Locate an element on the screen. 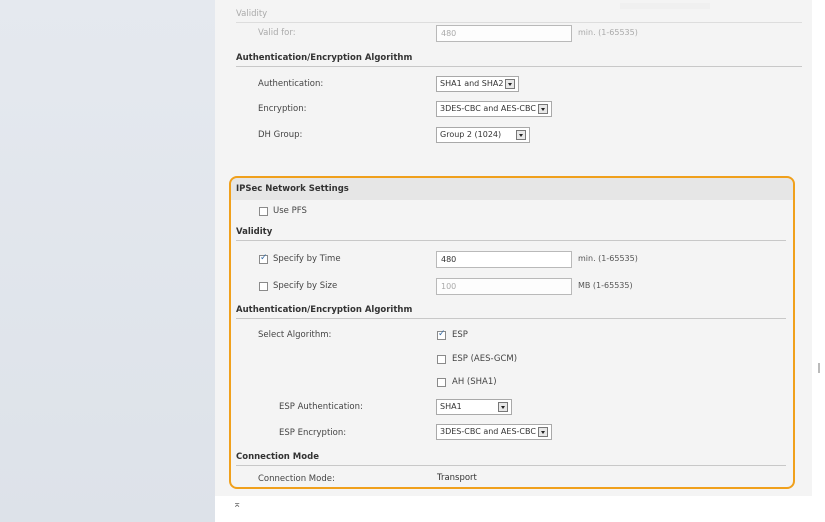 This screenshot has width=825, height=522. encryption-label: Encryption: is located at coordinates (282, 109).